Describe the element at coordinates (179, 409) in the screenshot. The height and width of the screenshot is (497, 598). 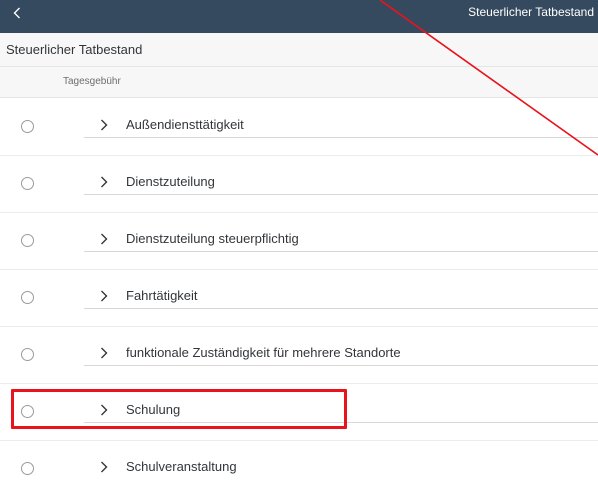
I see `highlight-box` at that location.